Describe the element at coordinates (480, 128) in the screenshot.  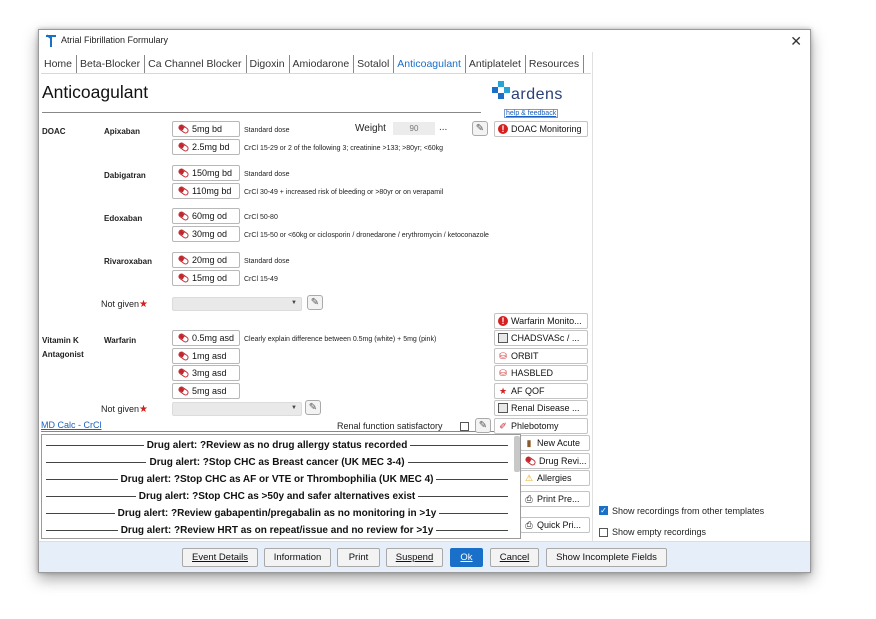
I see `weight-pencil-icon: ✎` at that location.